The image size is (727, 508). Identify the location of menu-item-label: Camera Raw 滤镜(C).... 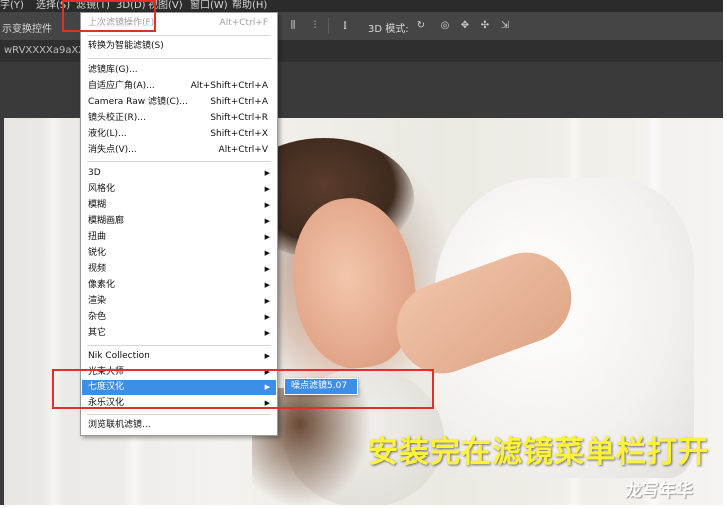
(138, 102).